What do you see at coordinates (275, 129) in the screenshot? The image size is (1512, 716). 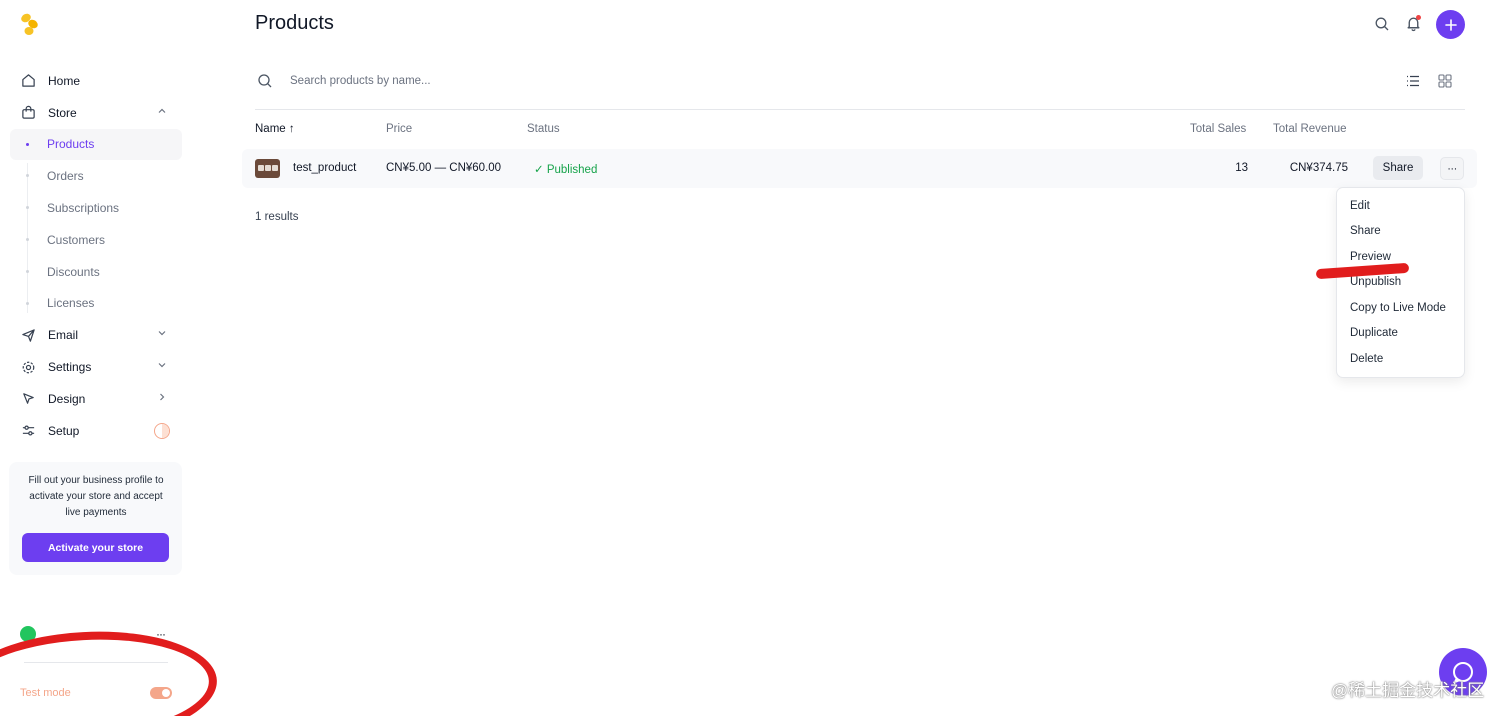 I see `column-header-name: Name ↑` at bounding box center [275, 129].